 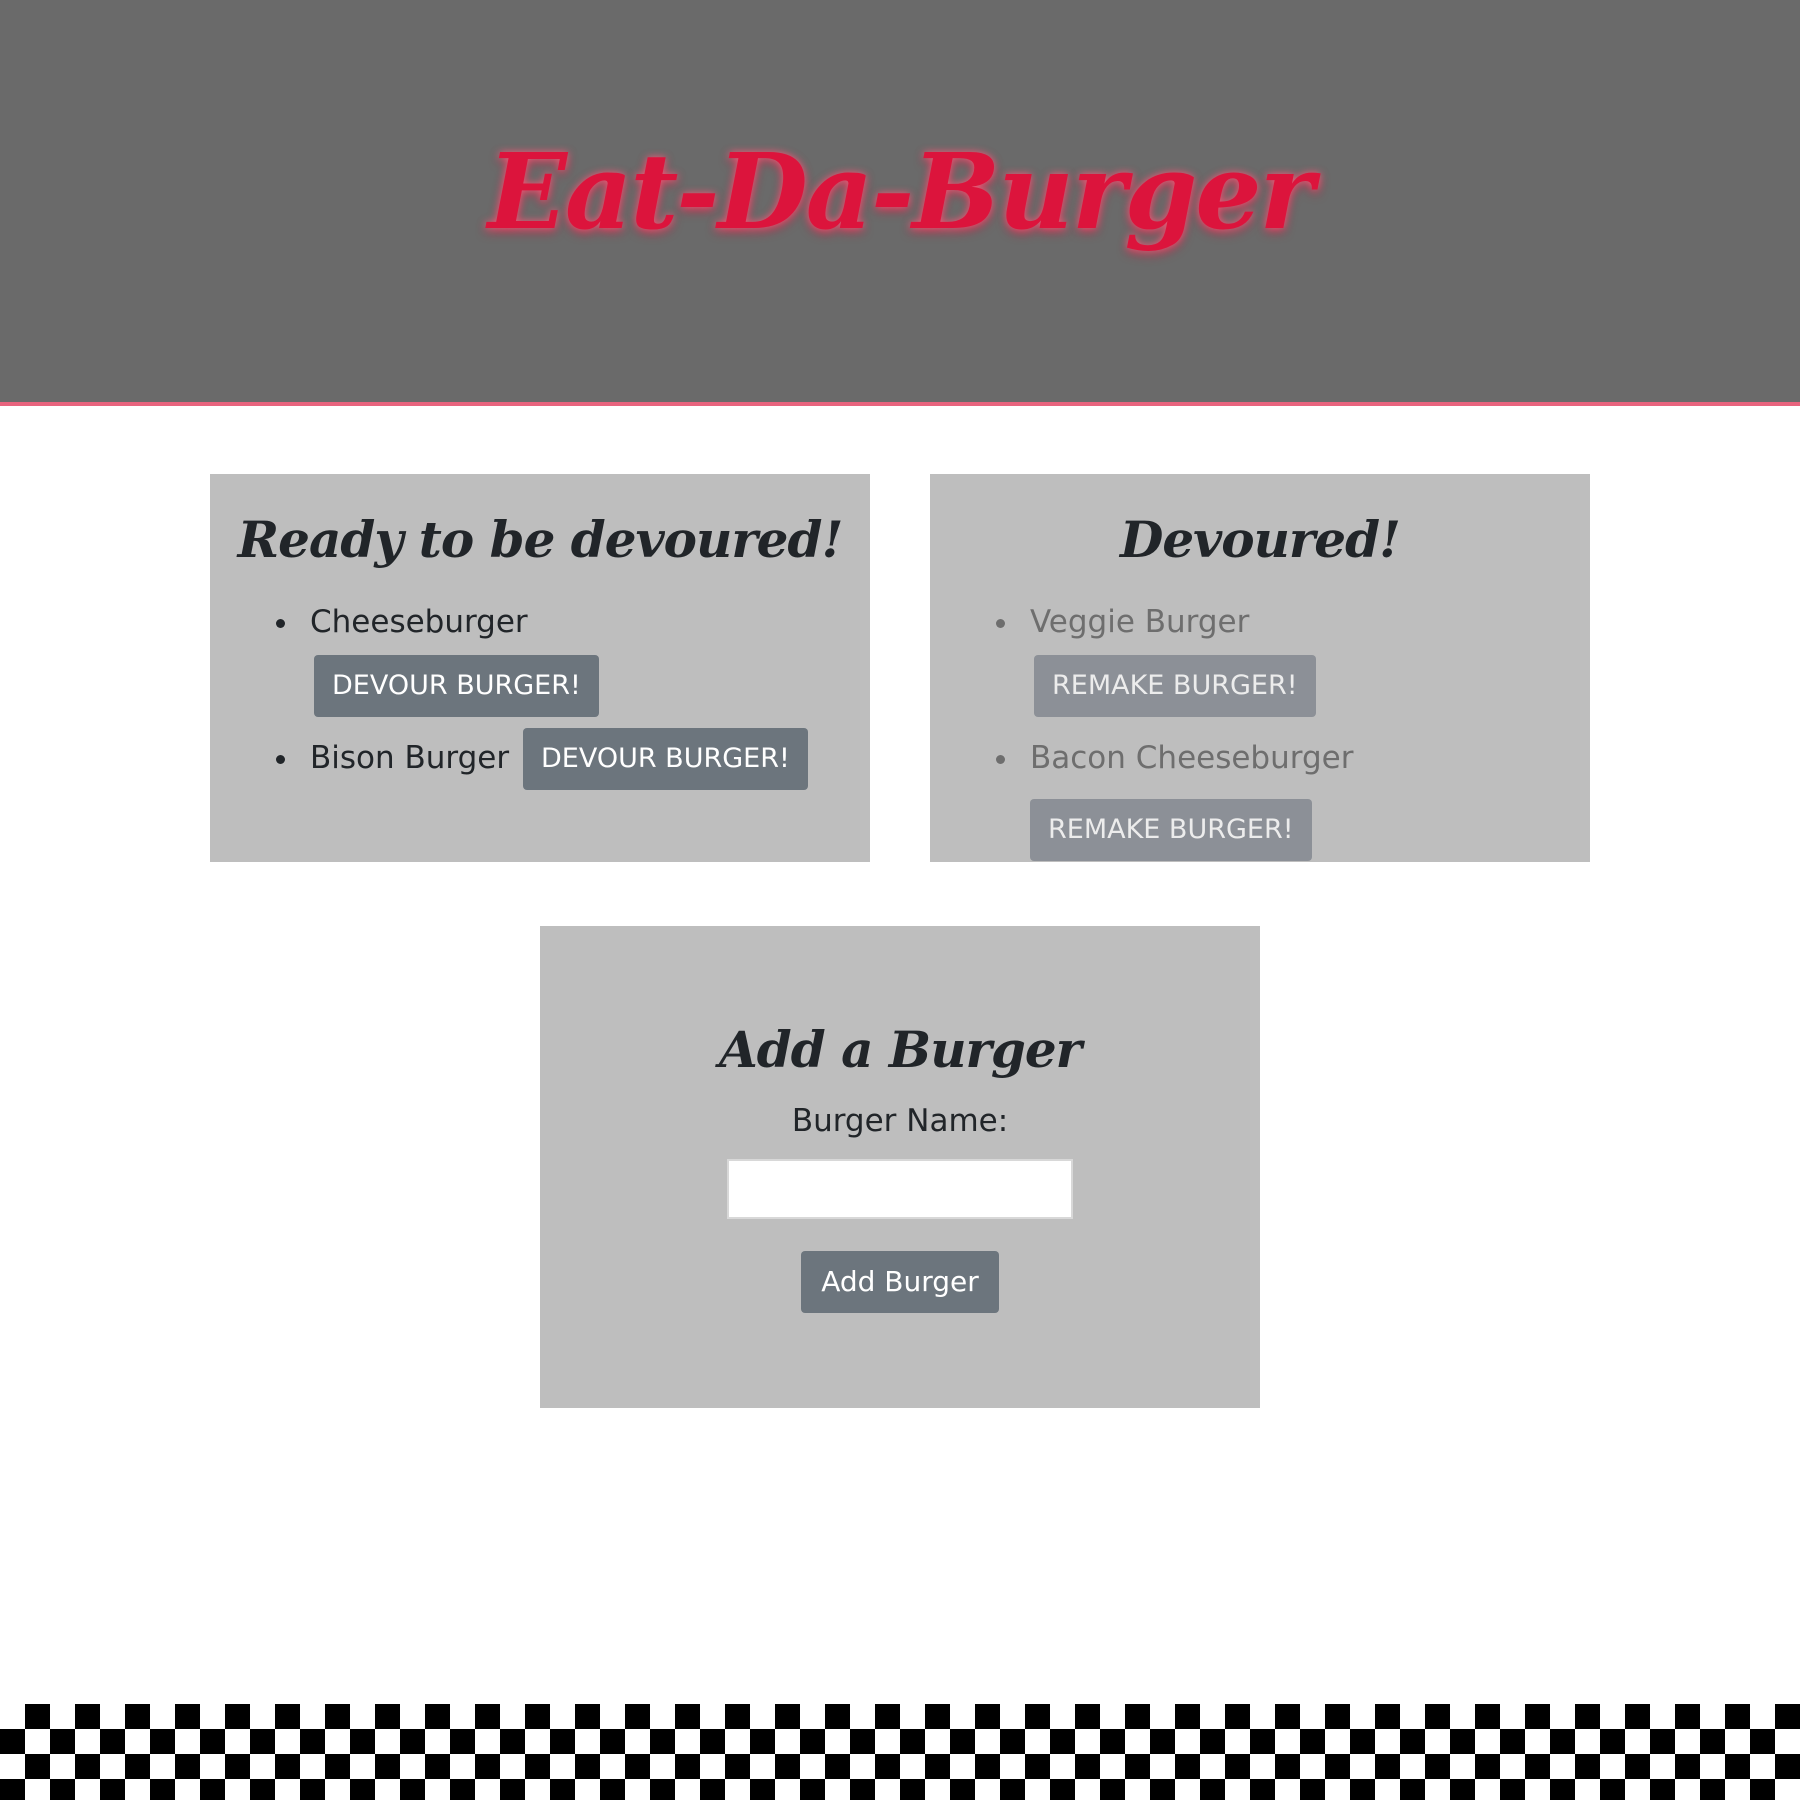 I want to click on list-item: Cheeseburger DEVOUR BURGER!, so click(x=548, y=654).